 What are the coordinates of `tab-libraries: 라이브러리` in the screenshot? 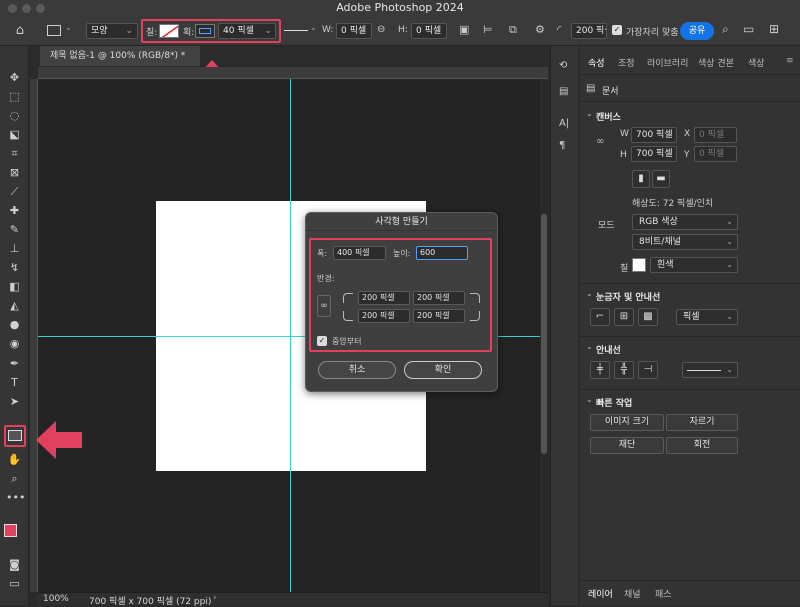 It's located at (667, 62).